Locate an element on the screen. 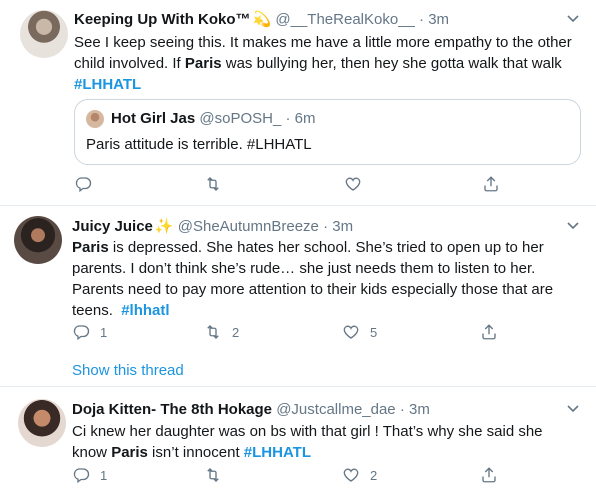 Image resolution: width=596 pixels, height=489 pixels. hashtag-link: #lhhatl is located at coordinates (145, 310).